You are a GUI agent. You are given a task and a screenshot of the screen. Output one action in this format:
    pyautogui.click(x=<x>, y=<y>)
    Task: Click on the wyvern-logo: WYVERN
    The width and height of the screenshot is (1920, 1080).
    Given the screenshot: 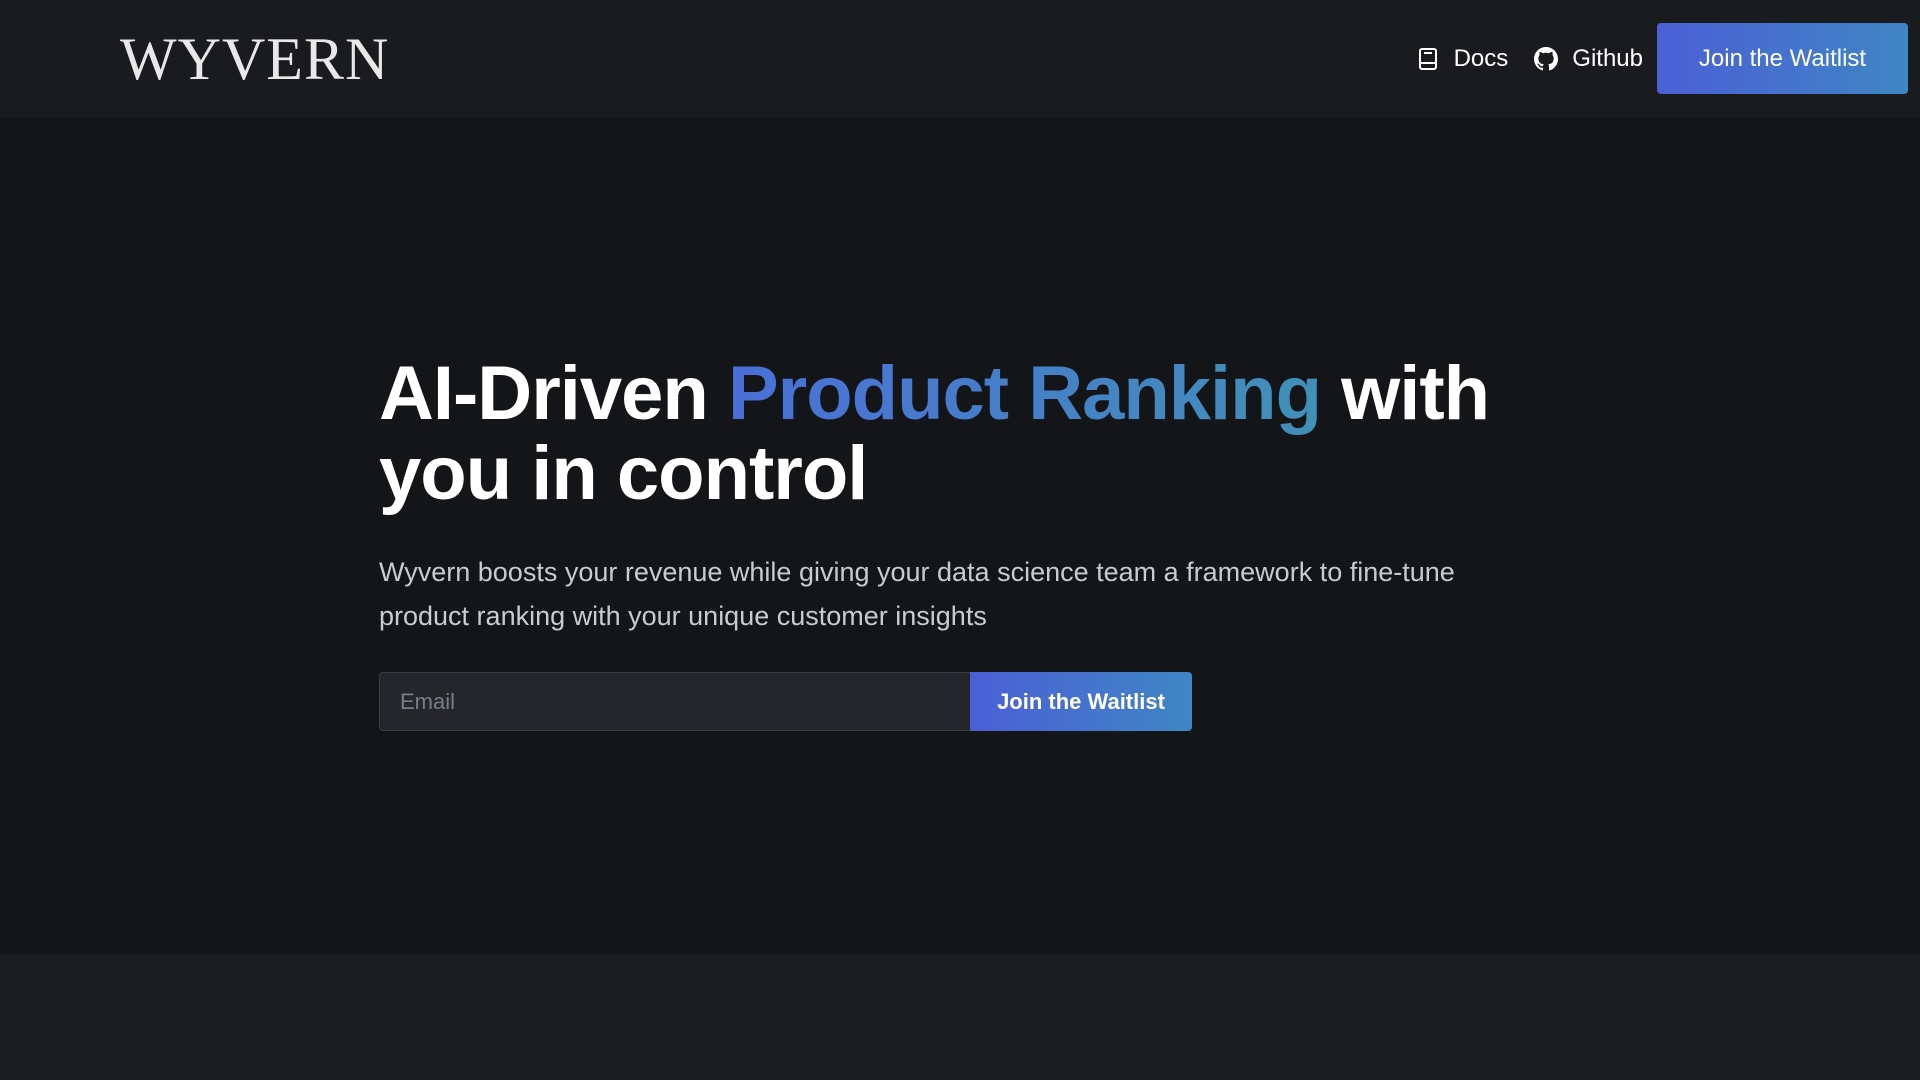 What is the action you would take?
    pyautogui.click(x=254, y=59)
    